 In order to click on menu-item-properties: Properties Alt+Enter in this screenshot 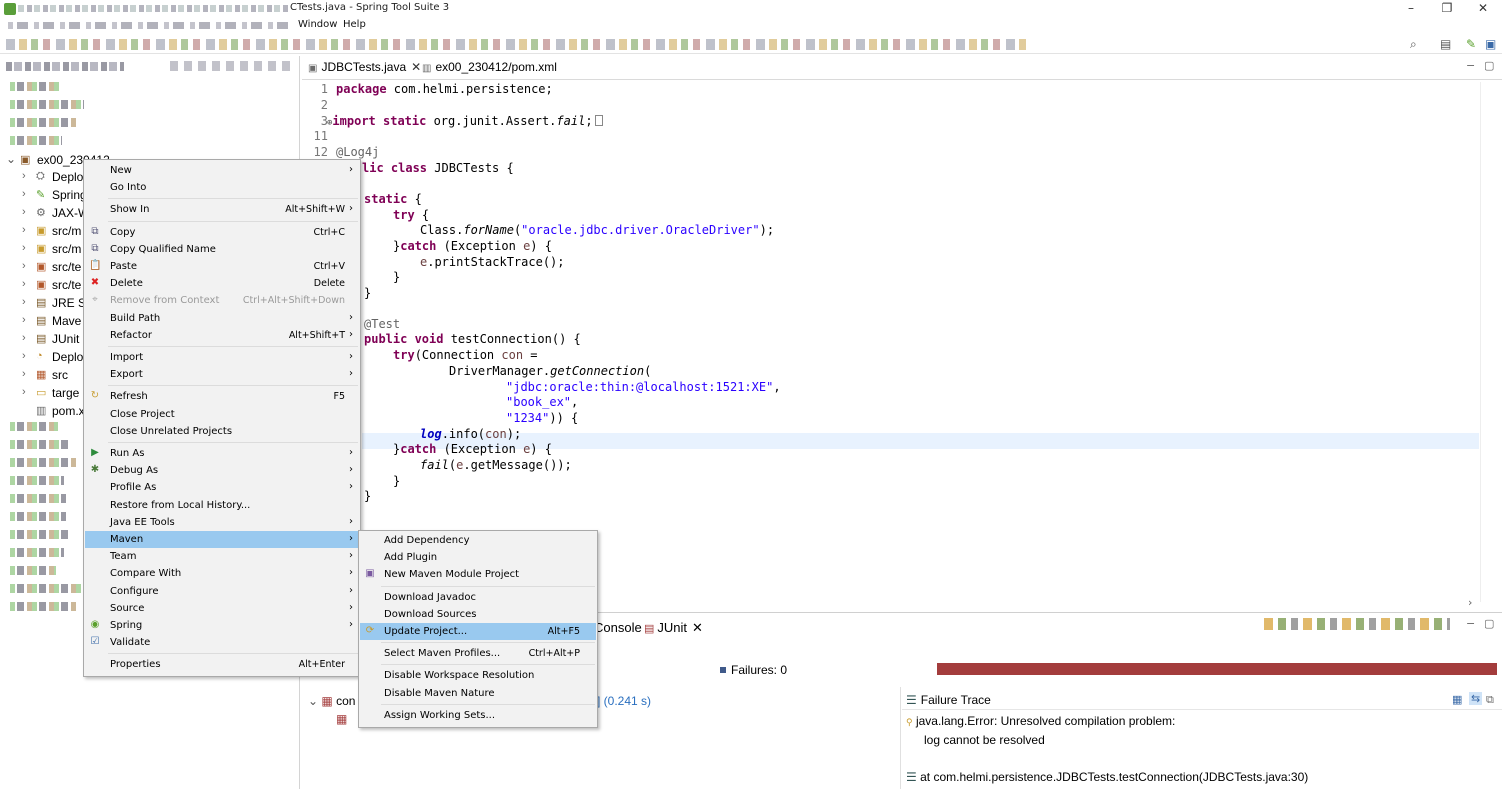, I will do `click(222, 664)`.